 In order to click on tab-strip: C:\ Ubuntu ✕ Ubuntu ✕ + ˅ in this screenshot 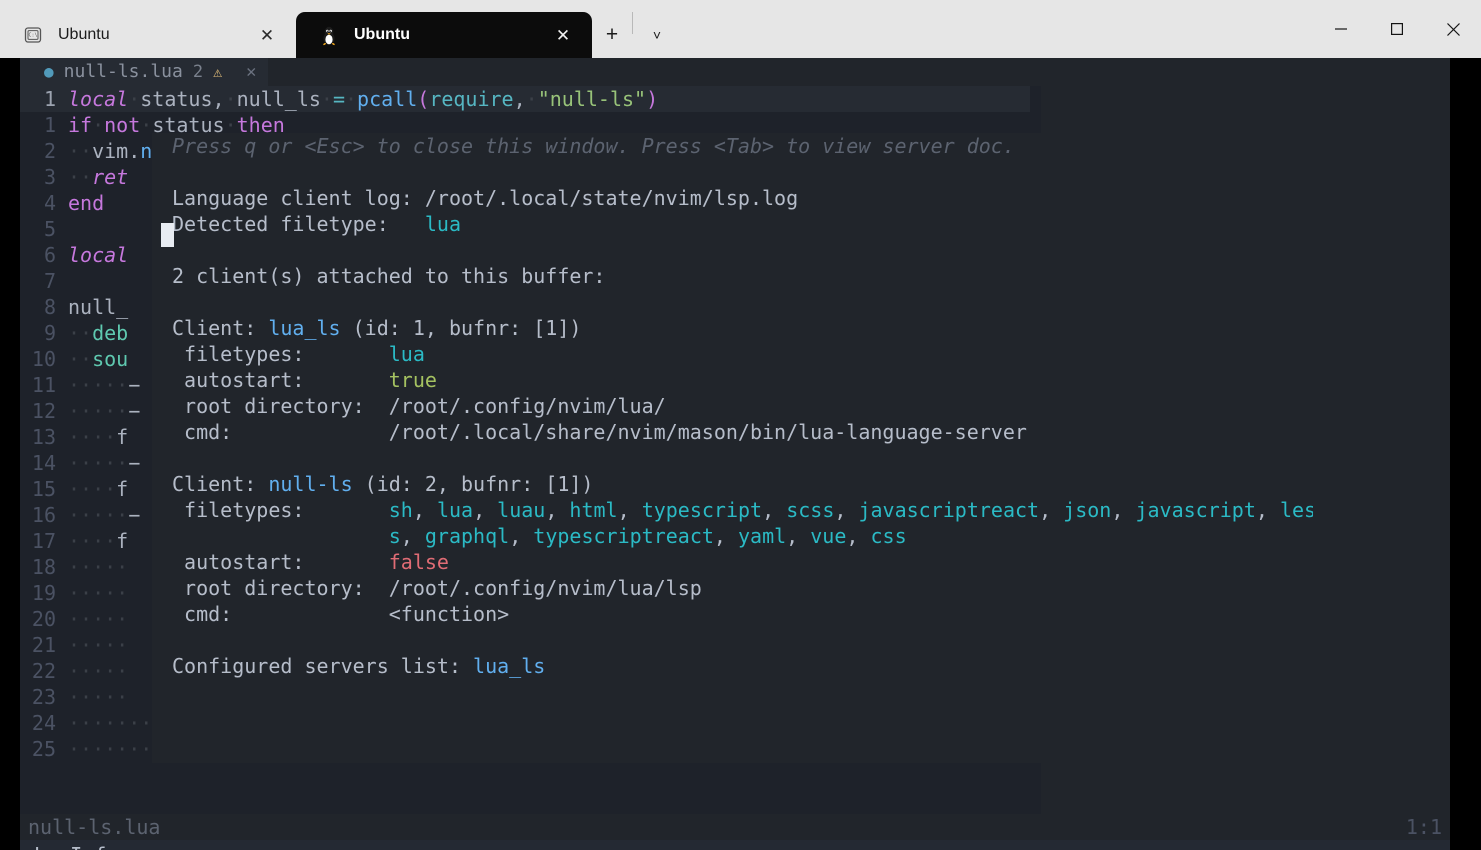, I will do `click(338, 29)`.